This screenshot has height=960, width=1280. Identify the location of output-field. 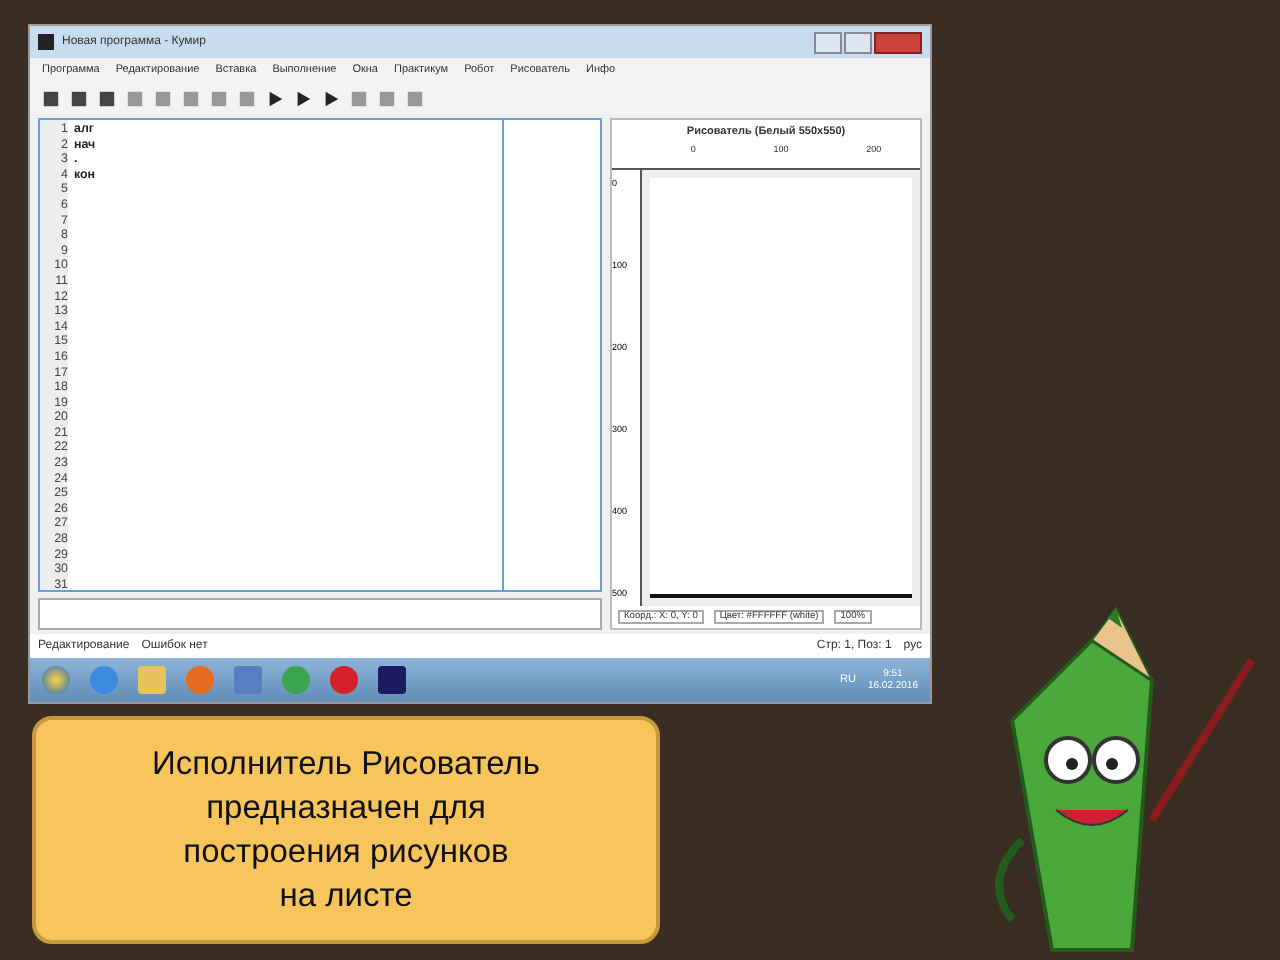
(320, 614).